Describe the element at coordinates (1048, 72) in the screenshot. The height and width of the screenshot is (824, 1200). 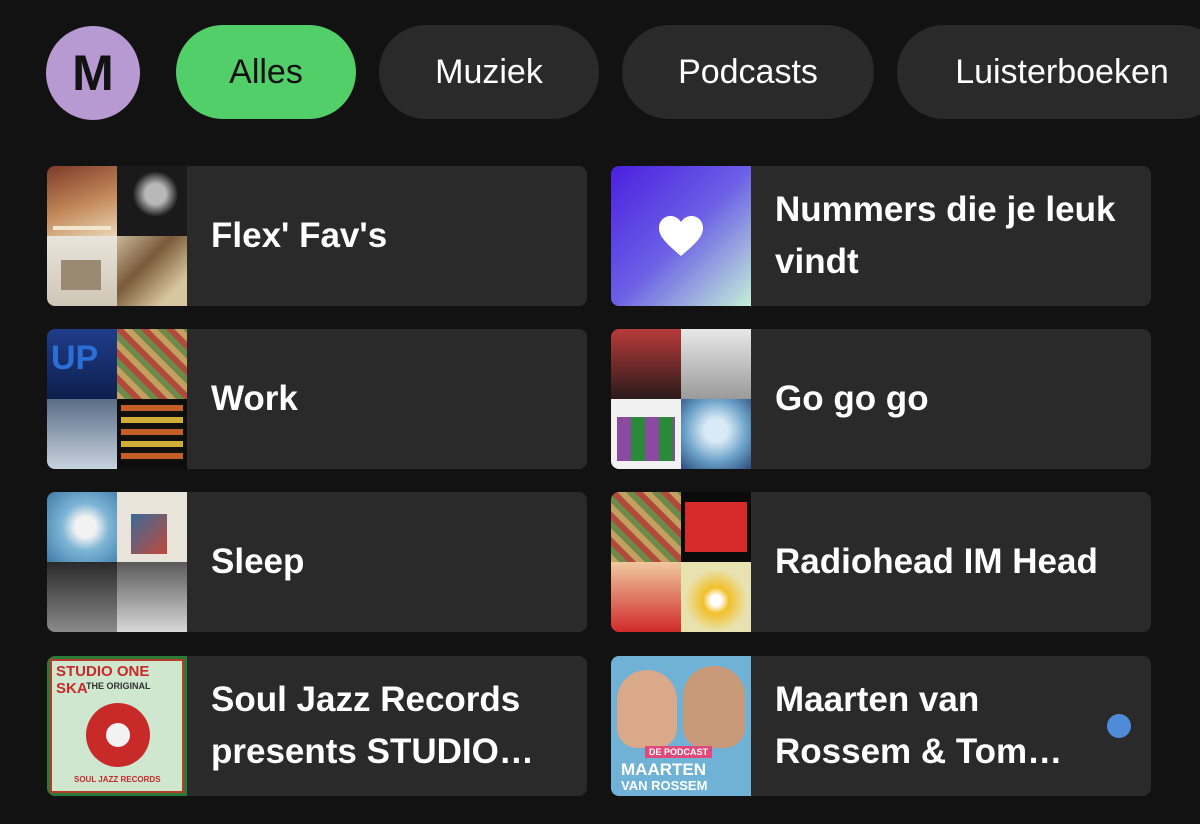
I see `filter-chip-luisterboeken: Luisterboeken` at that location.